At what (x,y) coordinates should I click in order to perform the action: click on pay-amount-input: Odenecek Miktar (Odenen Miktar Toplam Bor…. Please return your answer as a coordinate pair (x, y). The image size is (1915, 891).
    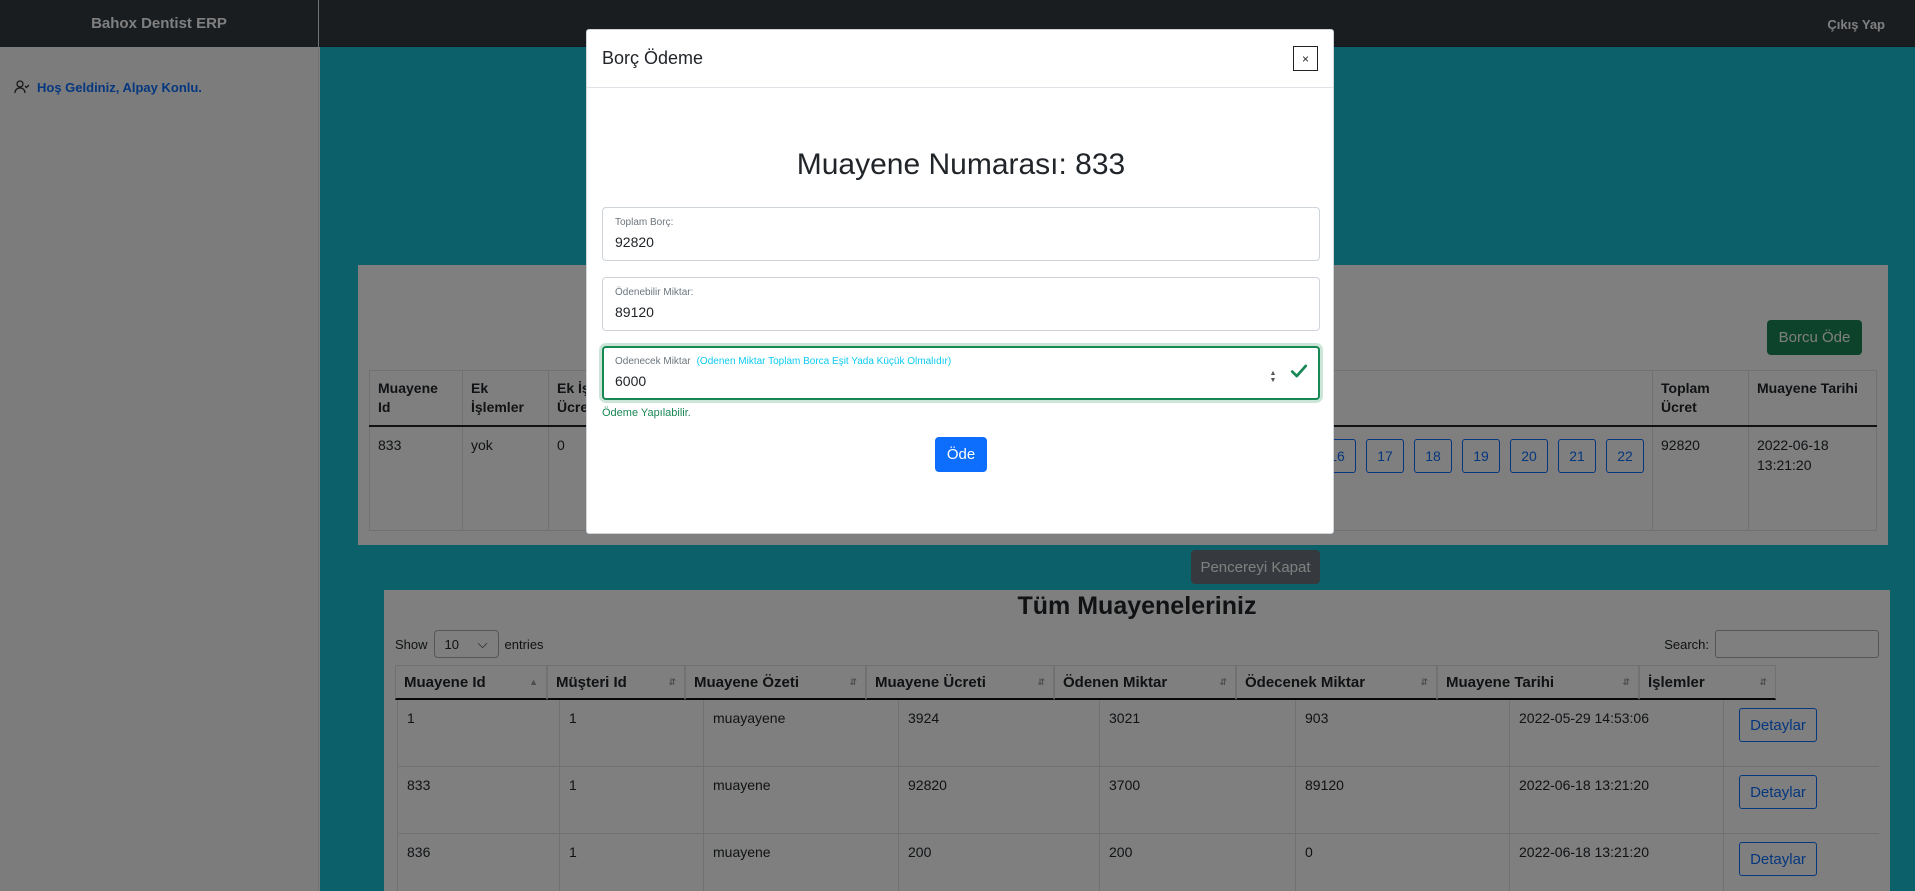
    Looking at the image, I should click on (961, 373).